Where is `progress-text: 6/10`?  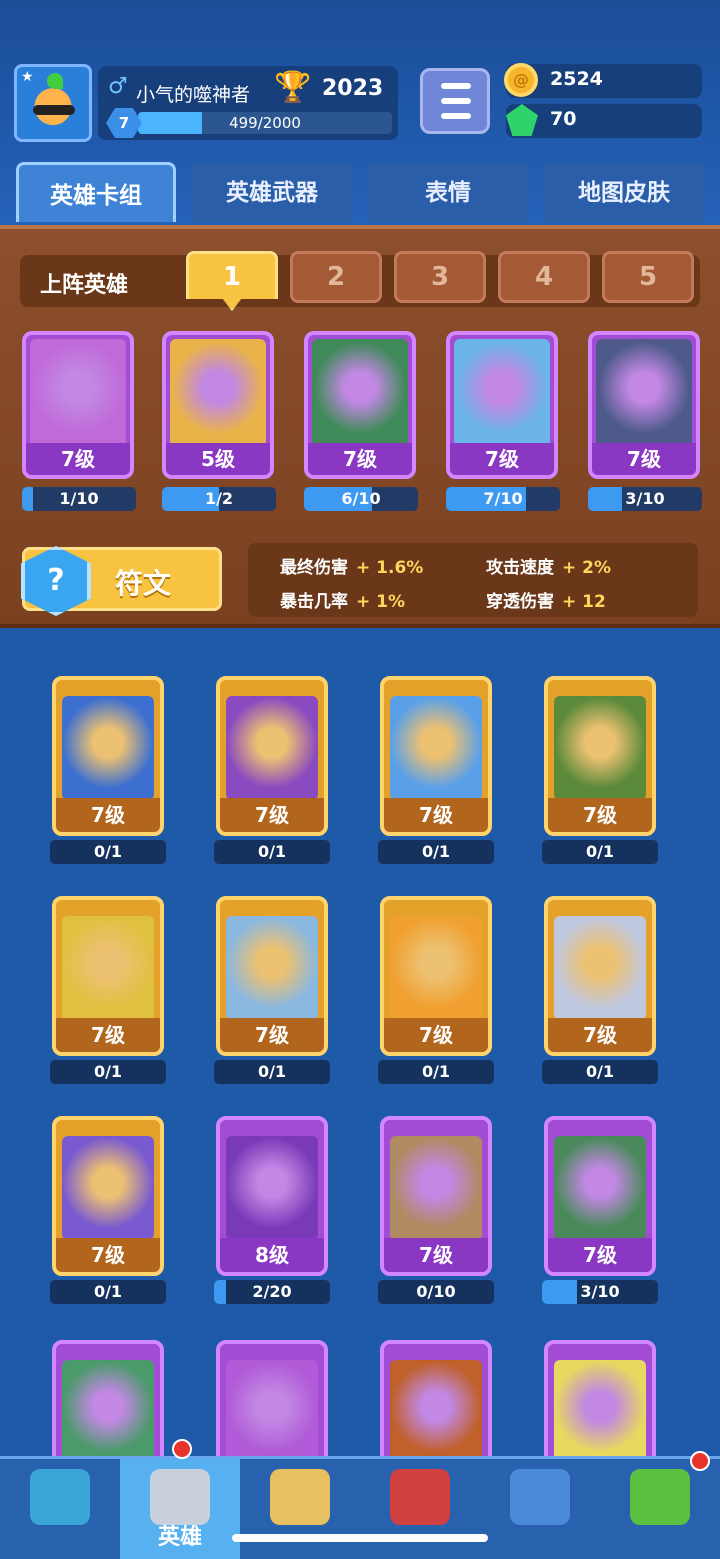
progress-text: 6/10 is located at coordinates (361, 498).